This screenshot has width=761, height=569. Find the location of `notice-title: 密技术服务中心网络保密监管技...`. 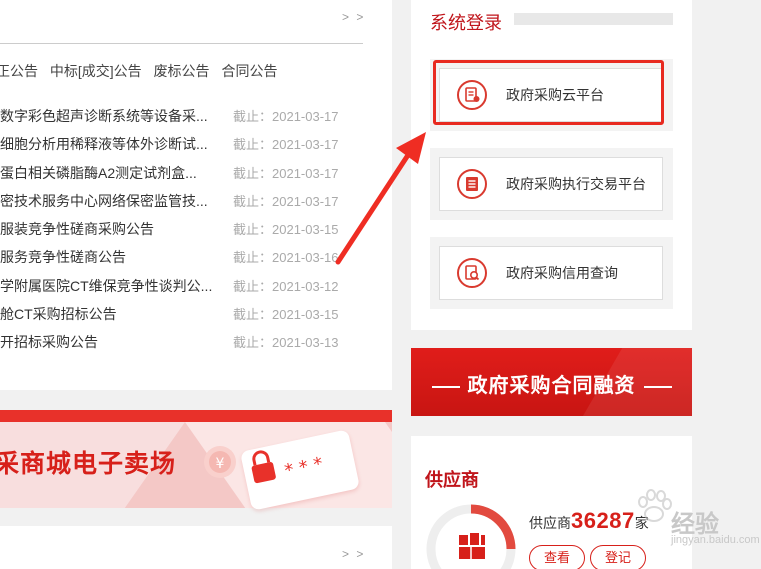

notice-title: 密技术服务中心网络保密监管技... is located at coordinates (111, 201).